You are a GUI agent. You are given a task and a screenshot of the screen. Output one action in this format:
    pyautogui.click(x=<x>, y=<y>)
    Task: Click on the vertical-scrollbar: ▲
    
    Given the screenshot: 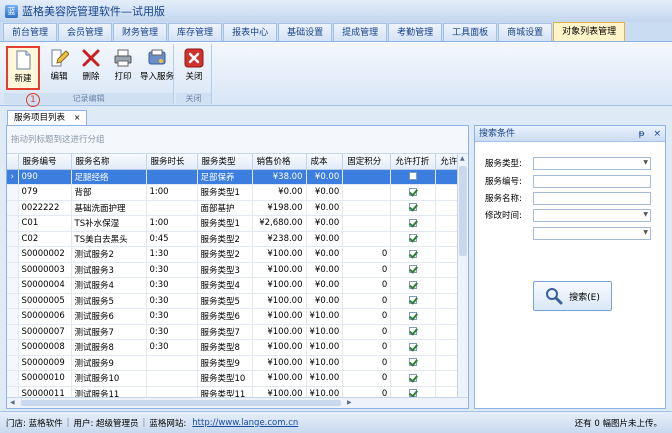 What is the action you would take?
    pyautogui.click(x=462, y=276)
    